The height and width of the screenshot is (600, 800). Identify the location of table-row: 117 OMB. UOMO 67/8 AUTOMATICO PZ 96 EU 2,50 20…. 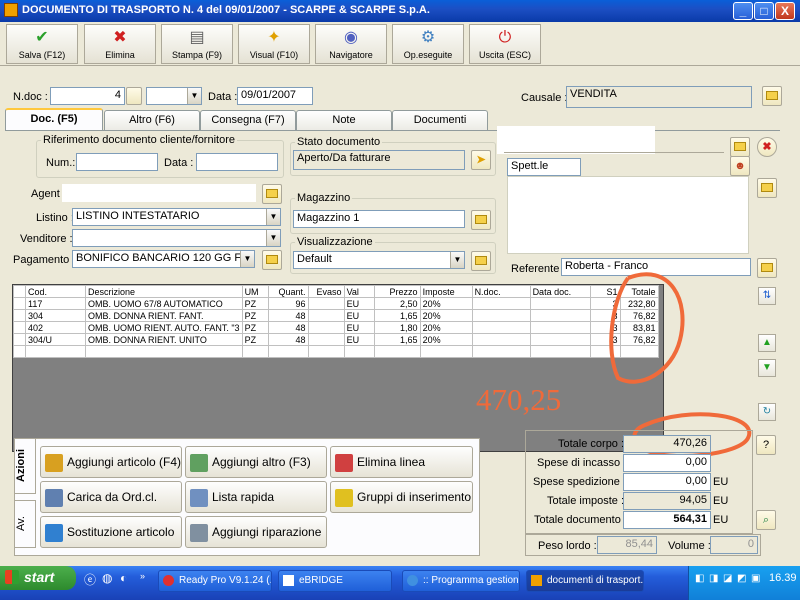
(336, 303).